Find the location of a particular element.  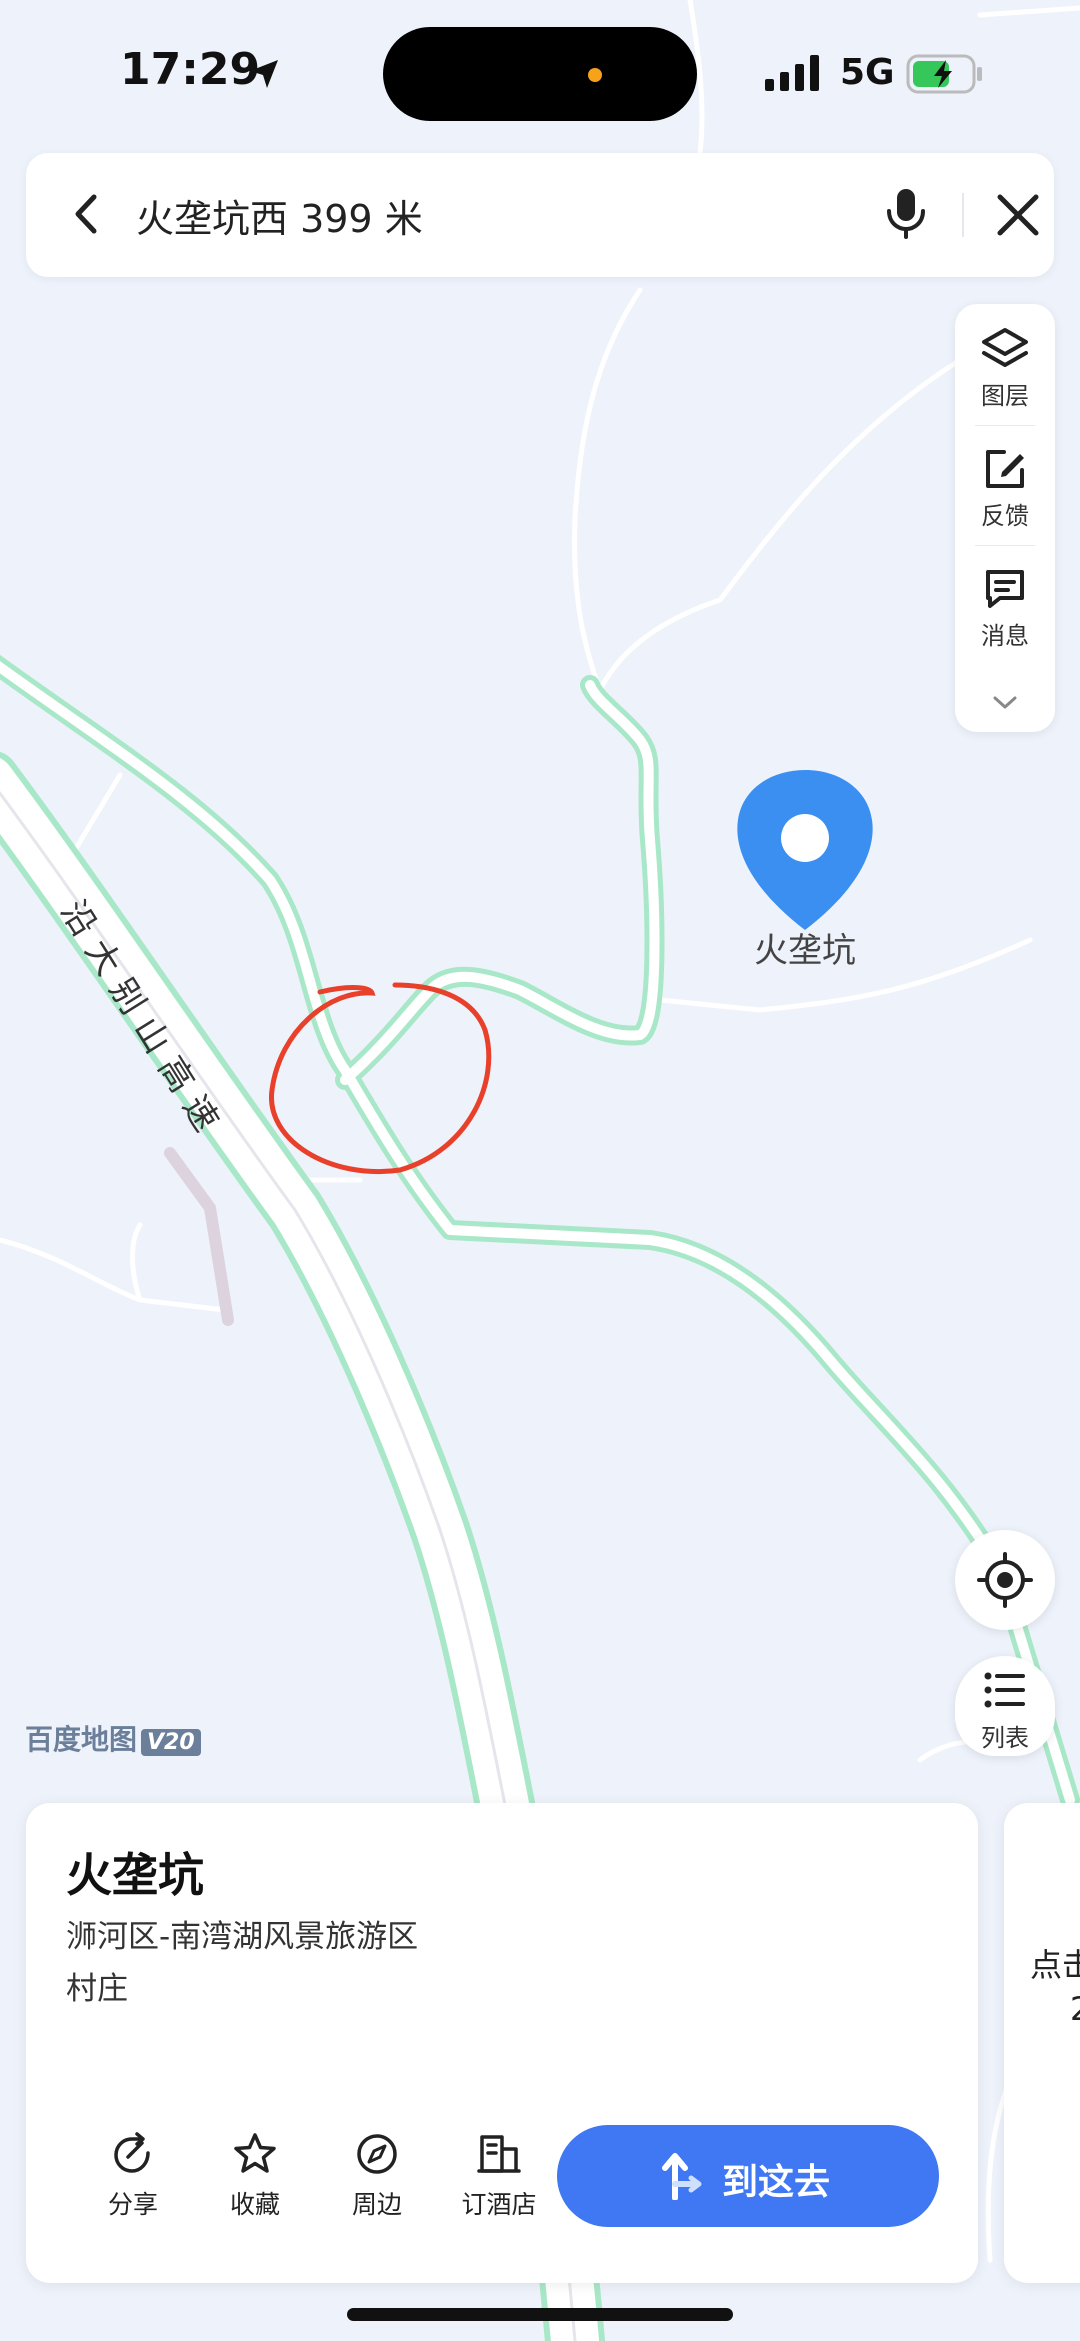

message-icon is located at coordinates (1005, 589).